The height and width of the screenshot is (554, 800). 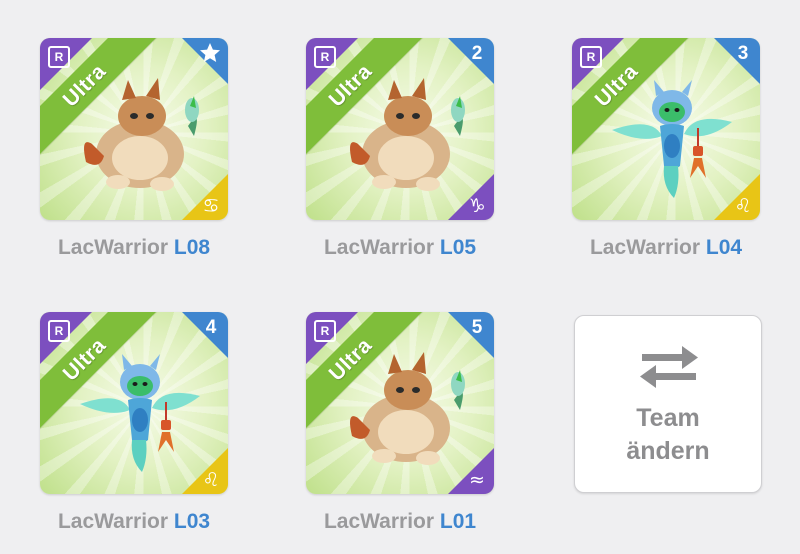 What do you see at coordinates (211, 327) in the screenshot?
I see `slot-number: 4` at bounding box center [211, 327].